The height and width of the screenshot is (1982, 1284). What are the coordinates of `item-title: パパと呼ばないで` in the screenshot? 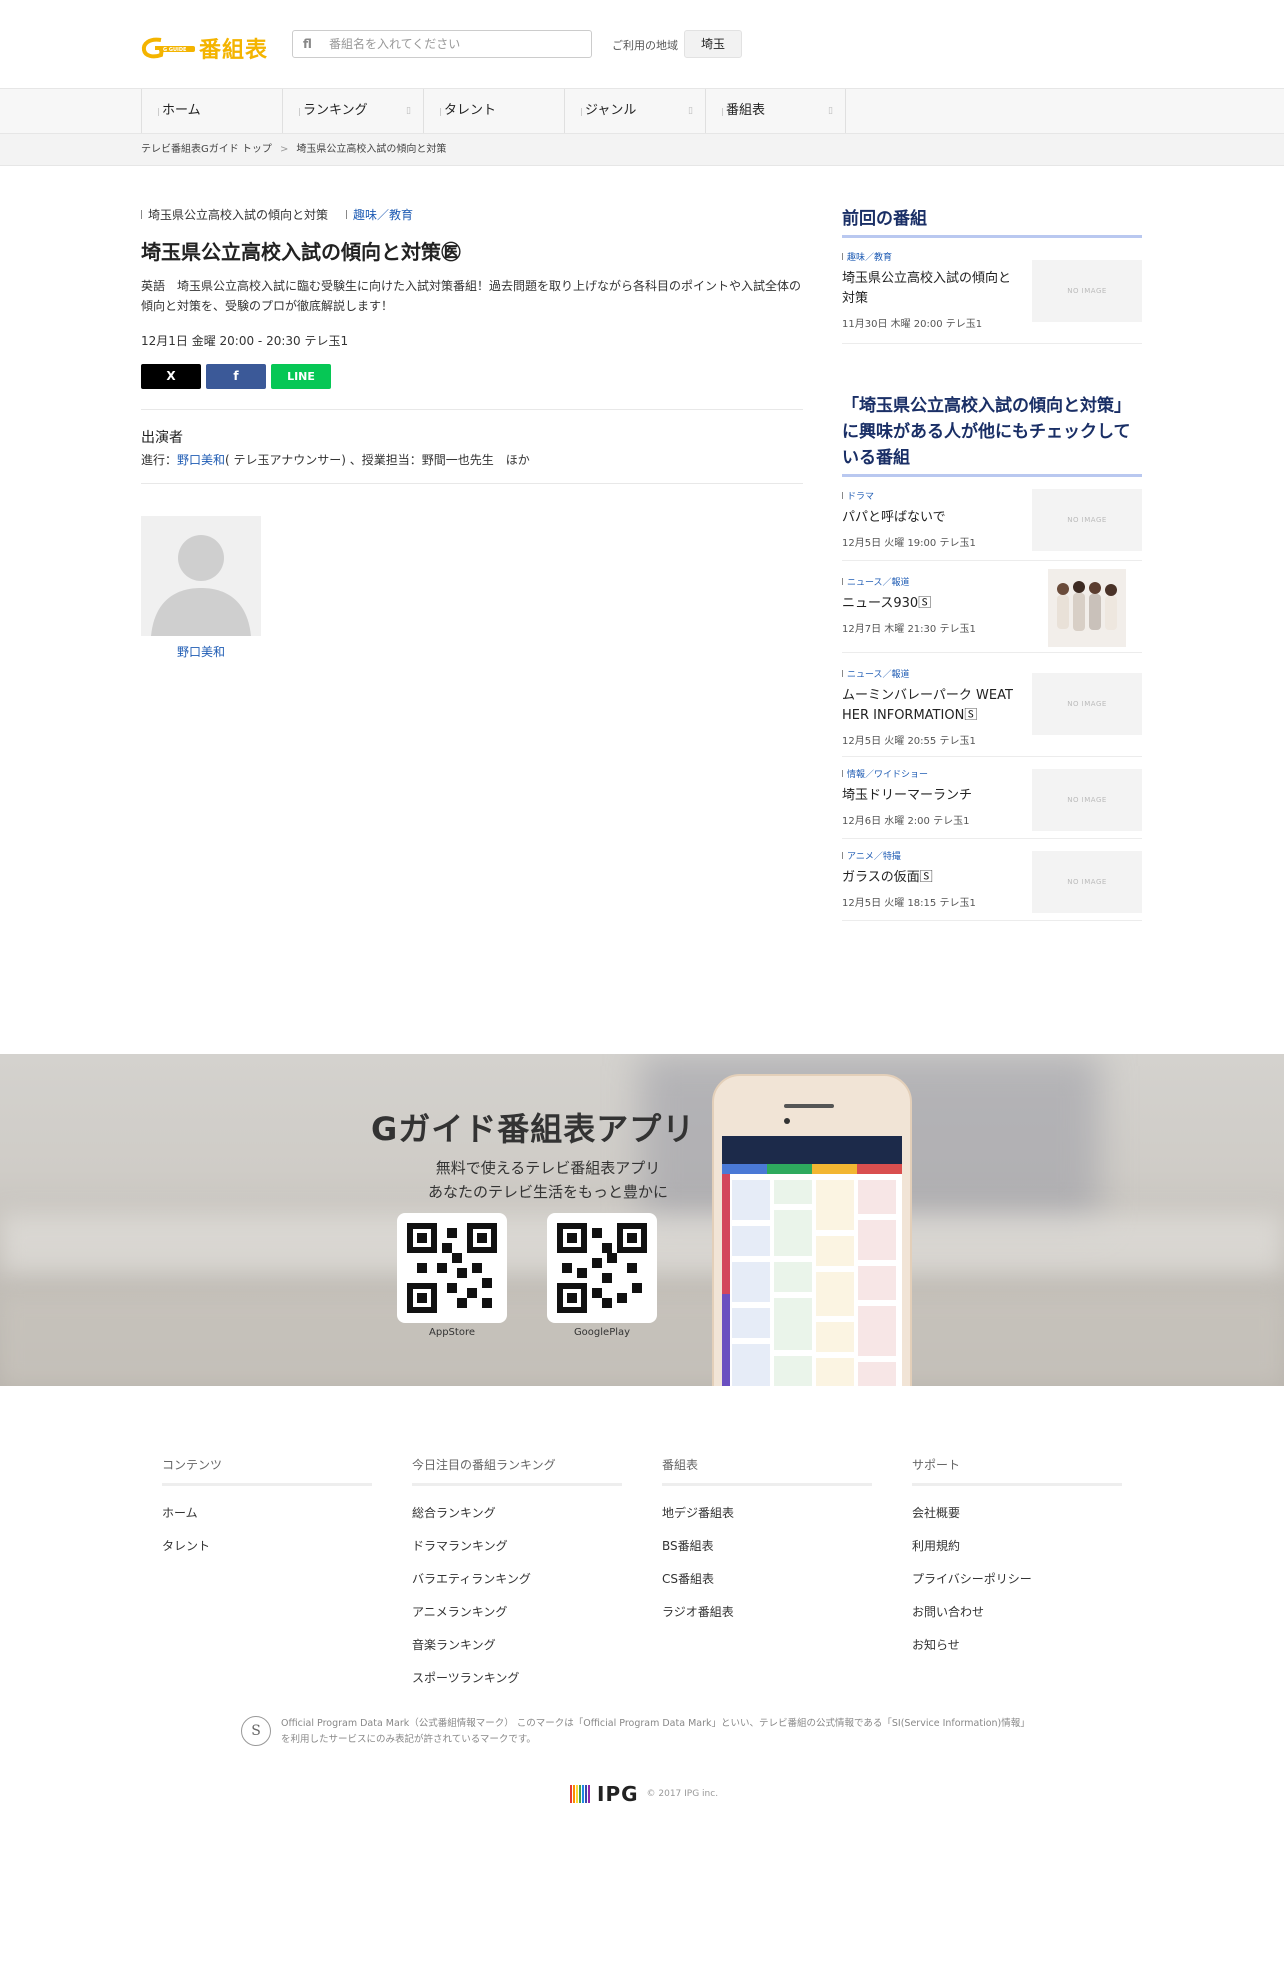 It's located at (894, 517).